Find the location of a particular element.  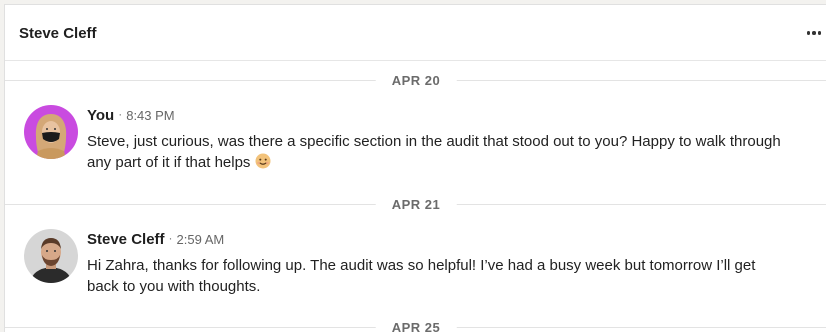

sender-name: You is located at coordinates (100, 115).